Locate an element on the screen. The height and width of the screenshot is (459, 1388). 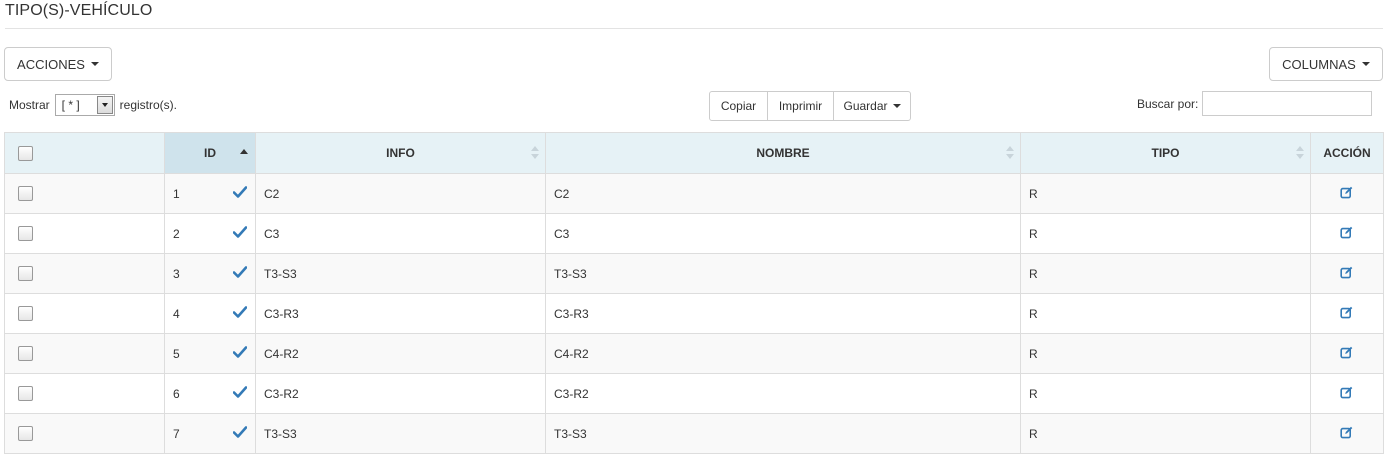
nombre-cell: C3 is located at coordinates (783, 233).